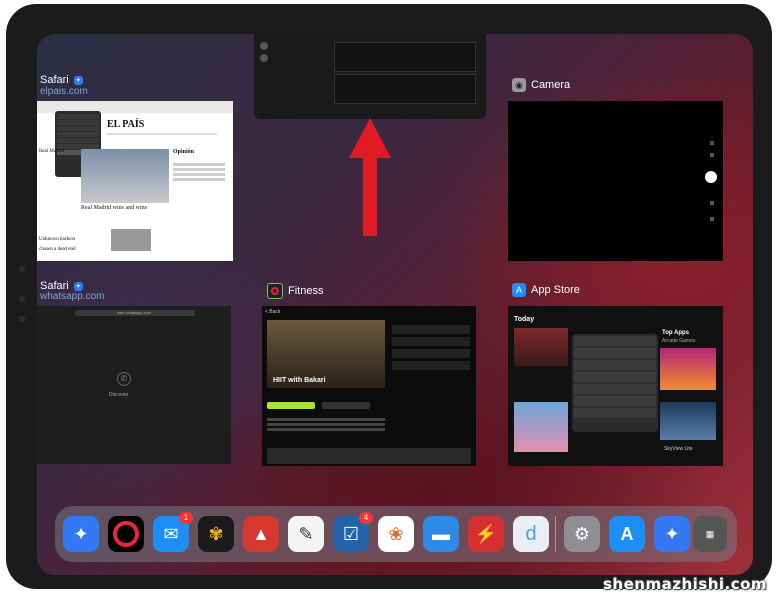 The height and width of the screenshot is (600, 779). Describe the element at coordinates (291, 405) in the screenshot. I see `lets-go-button` at that location.